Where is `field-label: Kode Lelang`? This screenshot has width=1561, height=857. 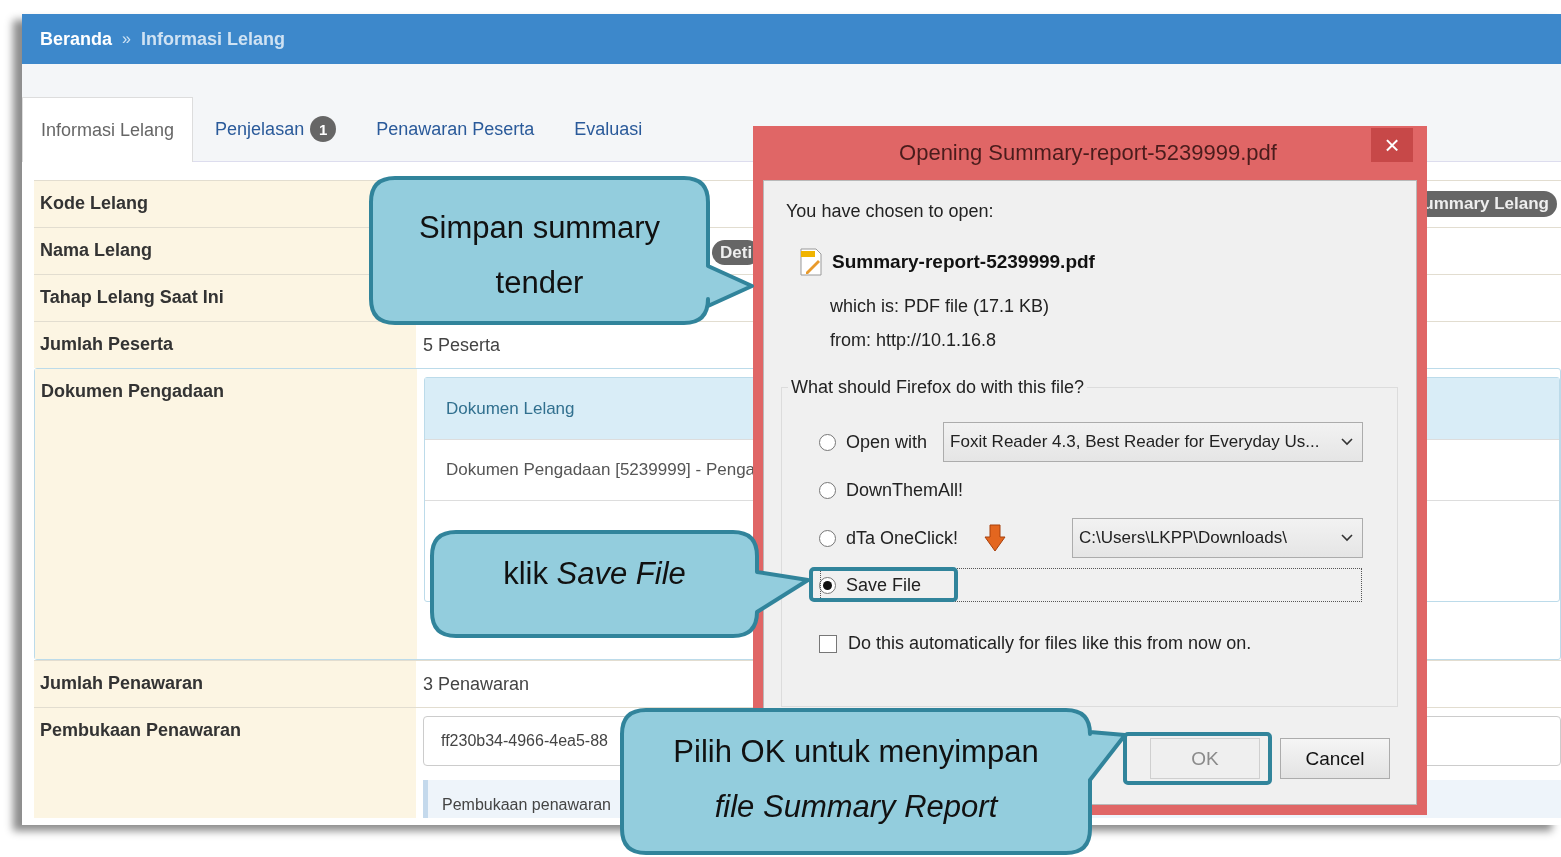
field-label: Kode Lelang is located at coordinates (94, 203).